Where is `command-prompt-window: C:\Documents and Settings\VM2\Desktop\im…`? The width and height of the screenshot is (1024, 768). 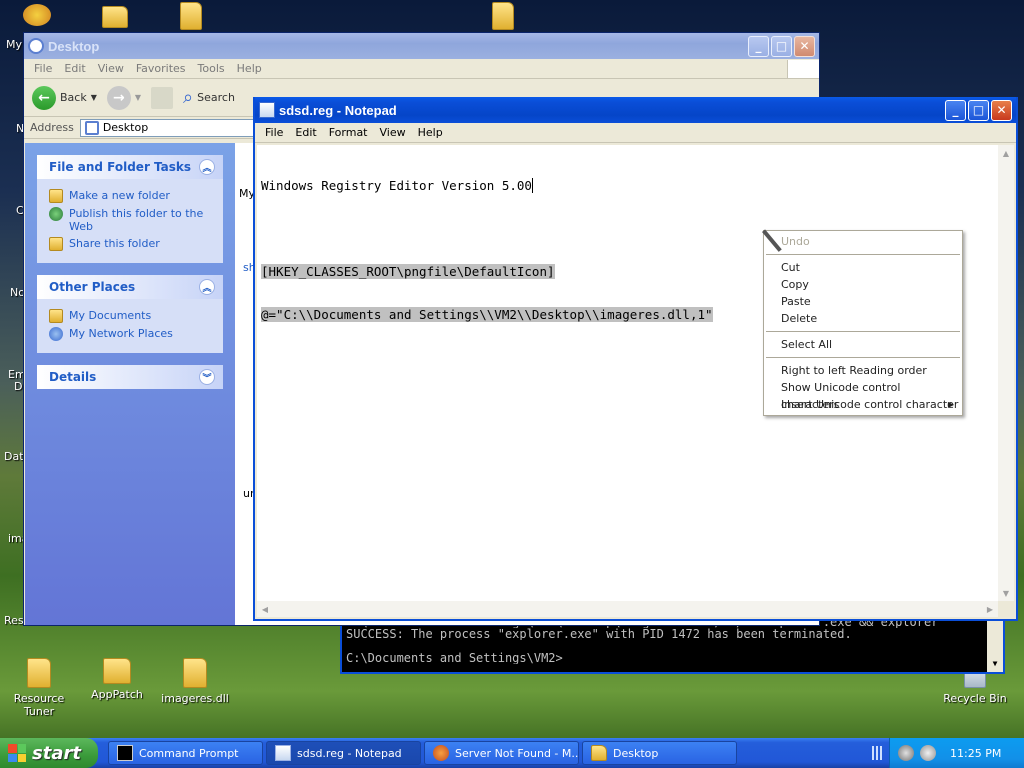 command-prompt-window: C:\Documents and Settings\VM2\Desktop\im… is located at coordinates (672, 645).